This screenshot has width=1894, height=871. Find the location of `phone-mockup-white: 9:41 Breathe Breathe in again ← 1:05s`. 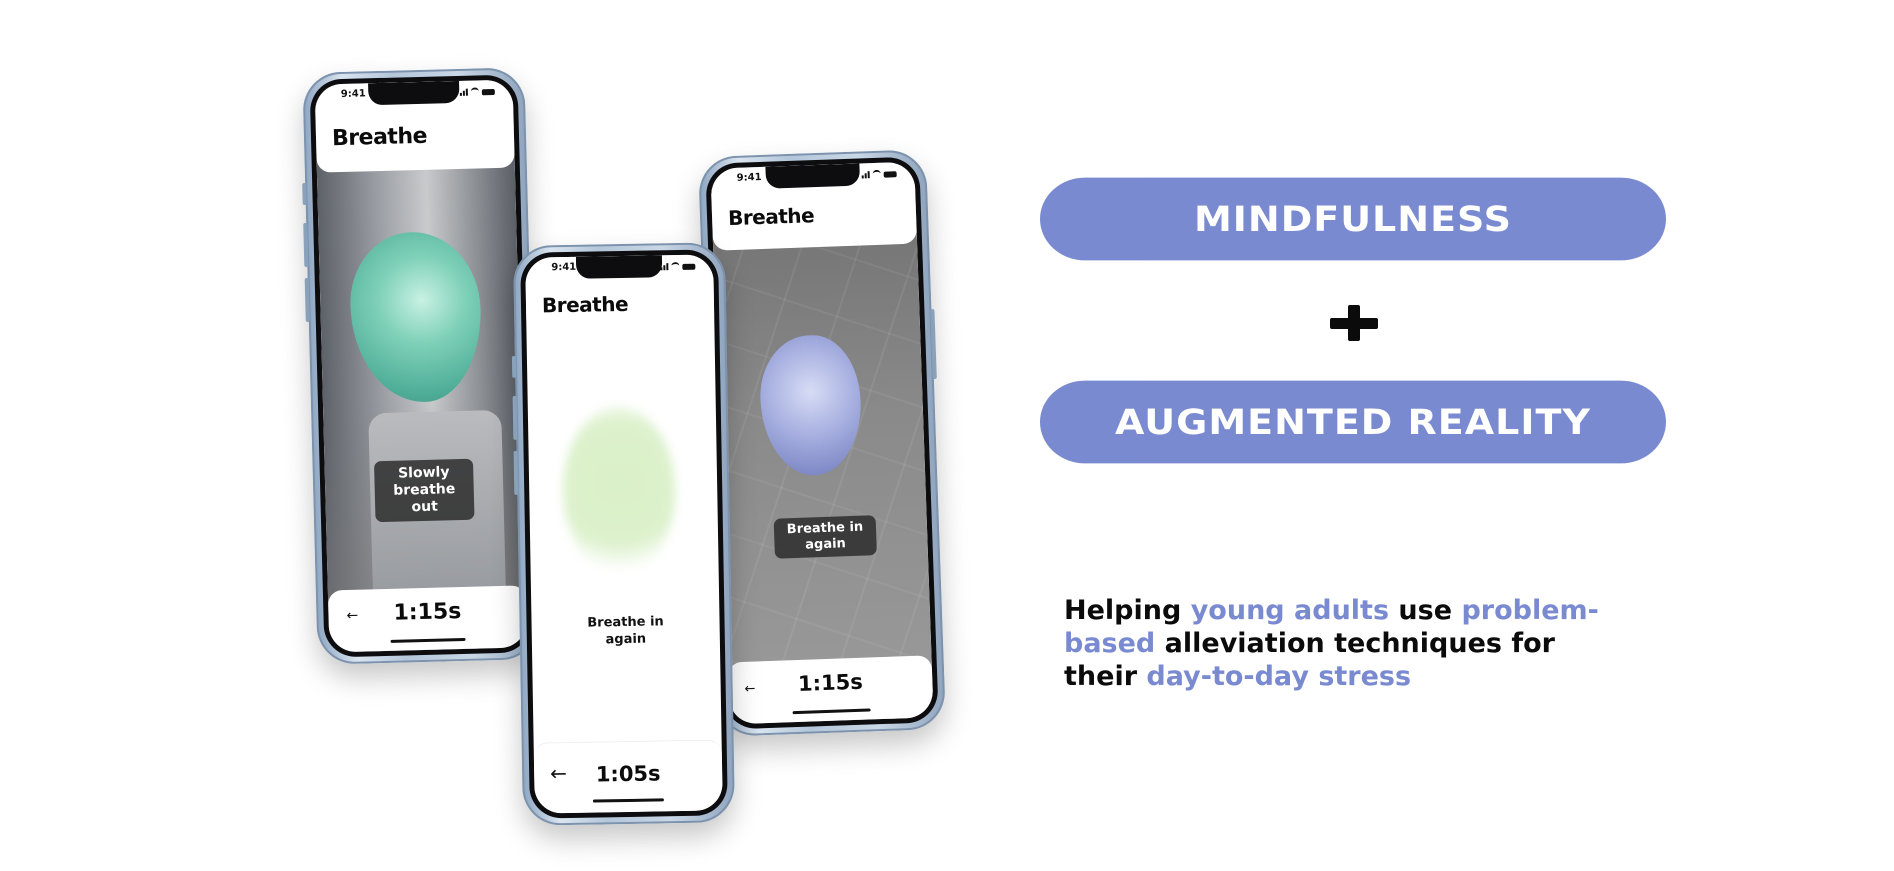

phone-mockup-white: 9:41 Breathe Breathe in again ← 1:05s is located at coordinates (623, 534).